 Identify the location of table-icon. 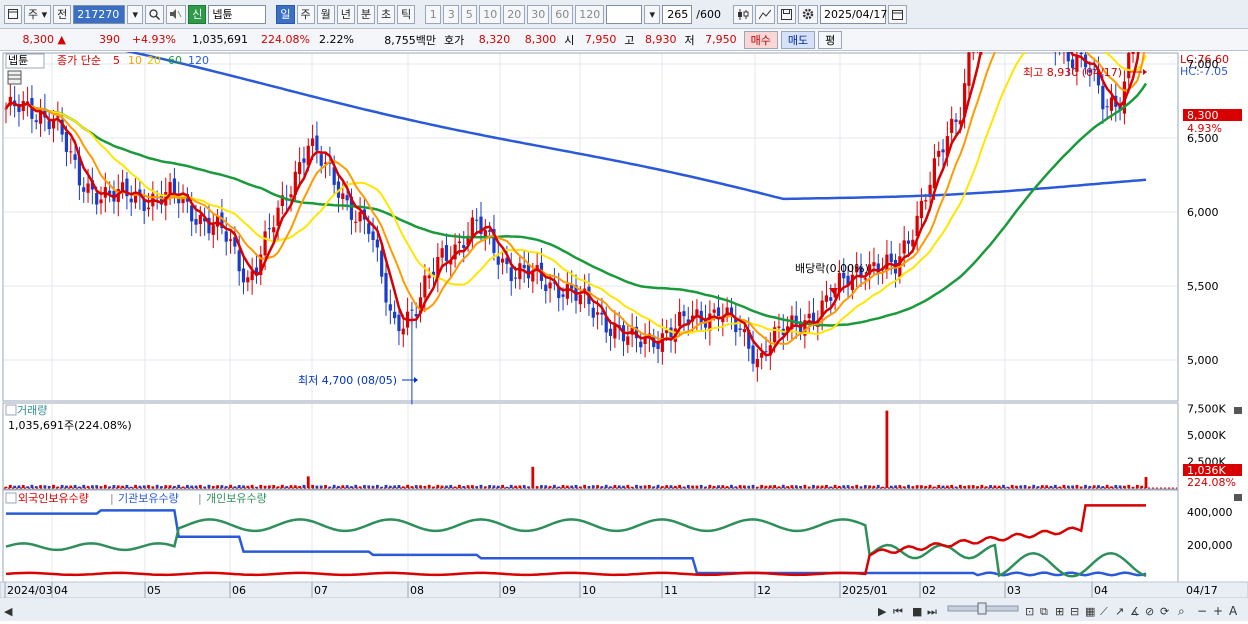
(14, 77).